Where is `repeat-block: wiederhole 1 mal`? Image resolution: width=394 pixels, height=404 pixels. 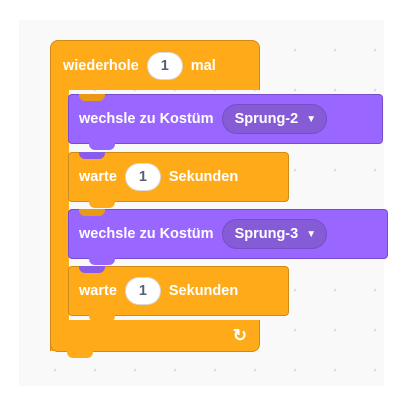
repeat-block: wiederhole 1 mal is located at coordinates (155, 65).